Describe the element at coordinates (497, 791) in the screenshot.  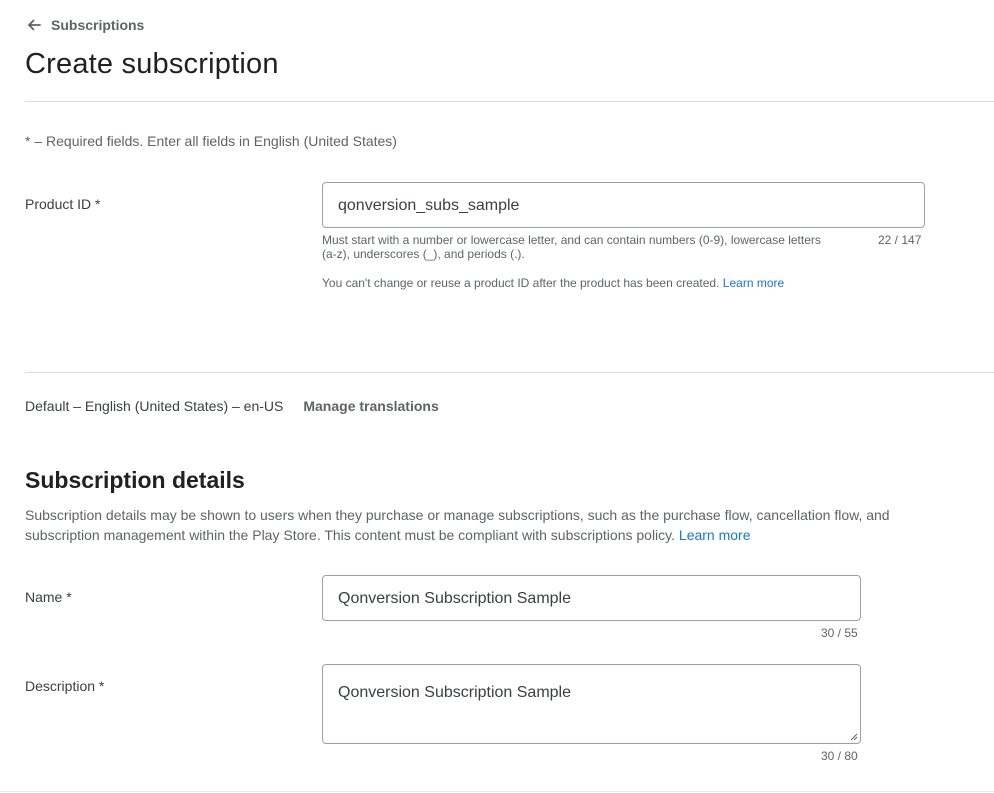
I see `bottom-divider` at that location.